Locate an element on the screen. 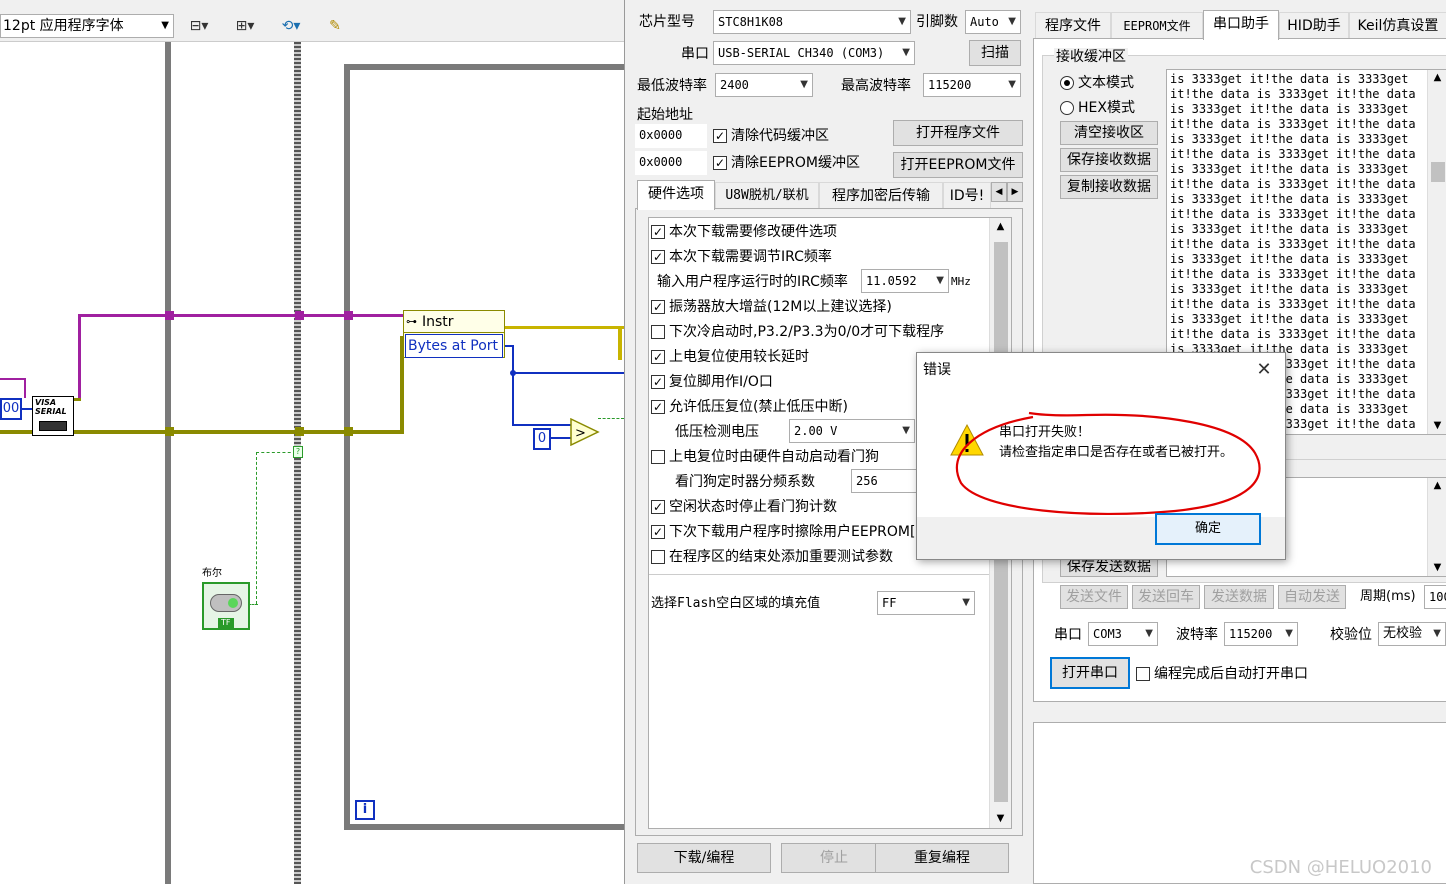  chip-type-value: STC8H1K08 is located at coordinates (751, 22).